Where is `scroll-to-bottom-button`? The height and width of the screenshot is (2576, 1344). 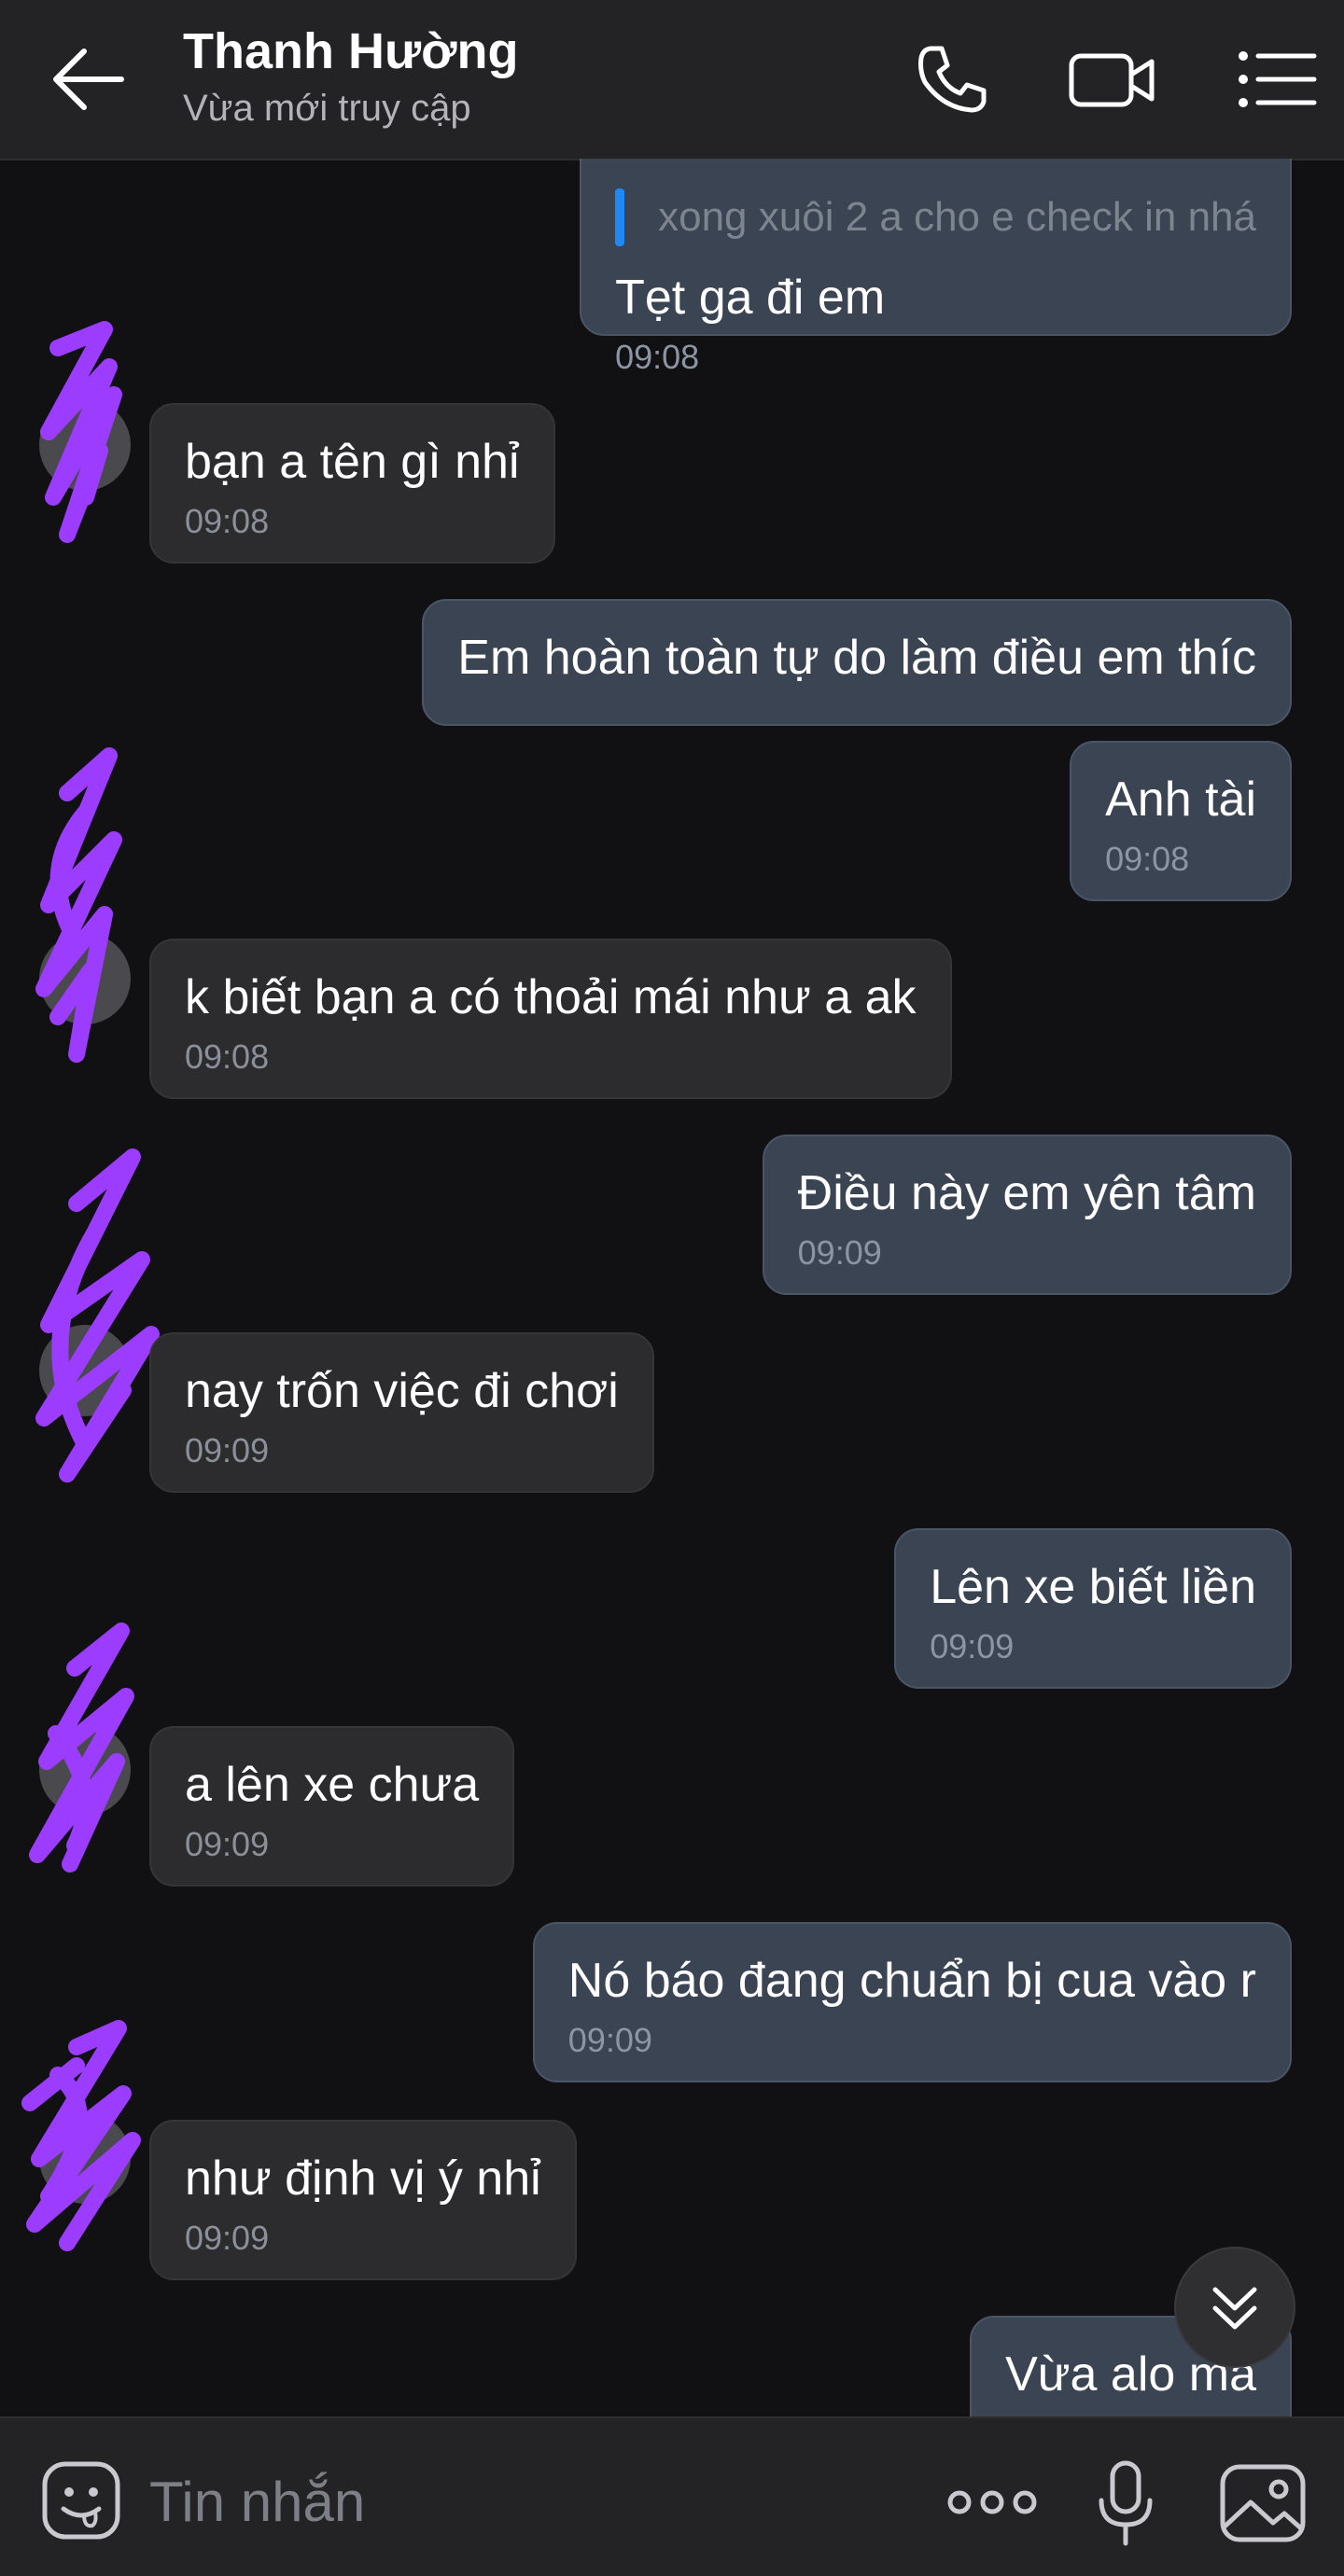
scroll-to-bottom-button is located at coordinates (1234, 2307).